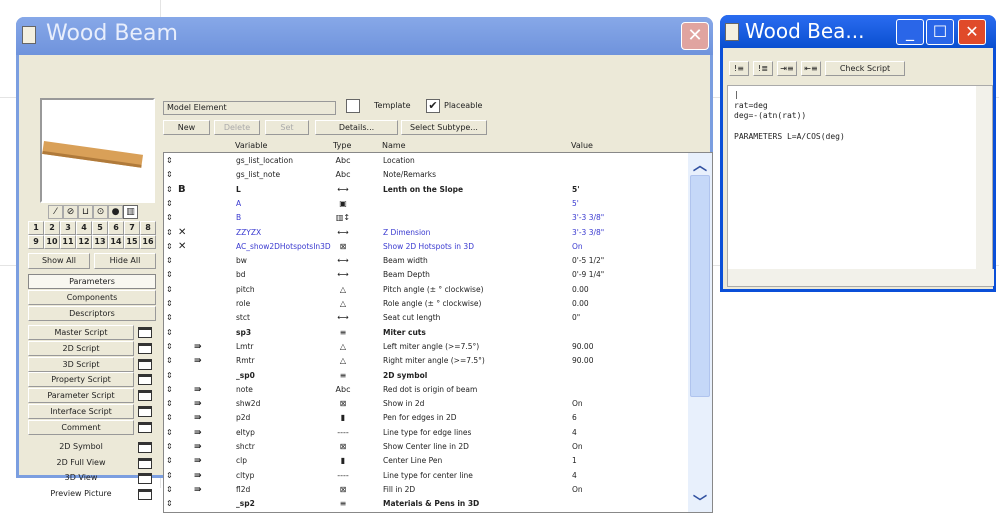  I want to click on table-row: ⇕ sp3 ≡ Miter cuts, so click(426, 333).